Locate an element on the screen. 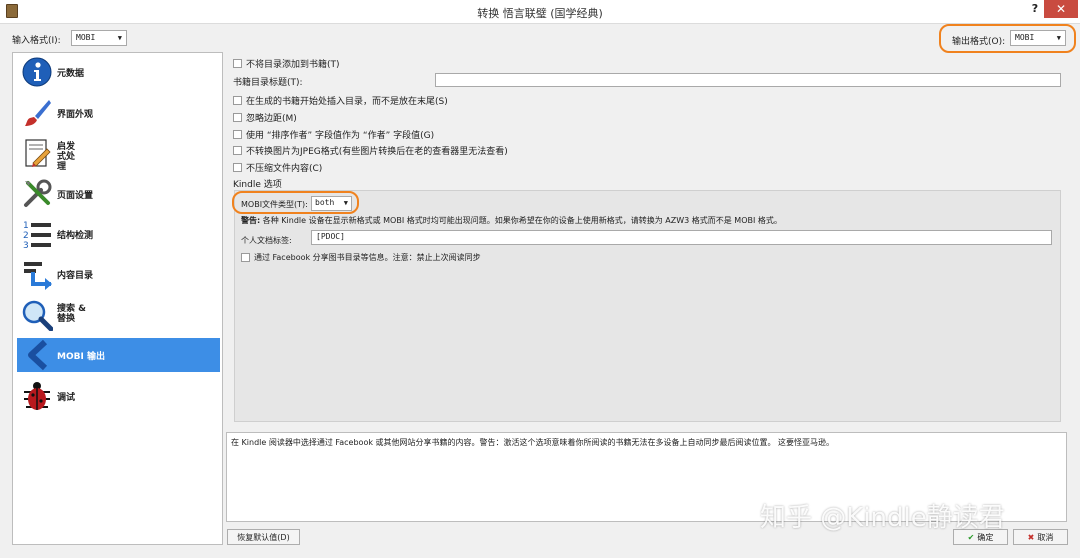  info-icon is located at coordinates (37, 72).